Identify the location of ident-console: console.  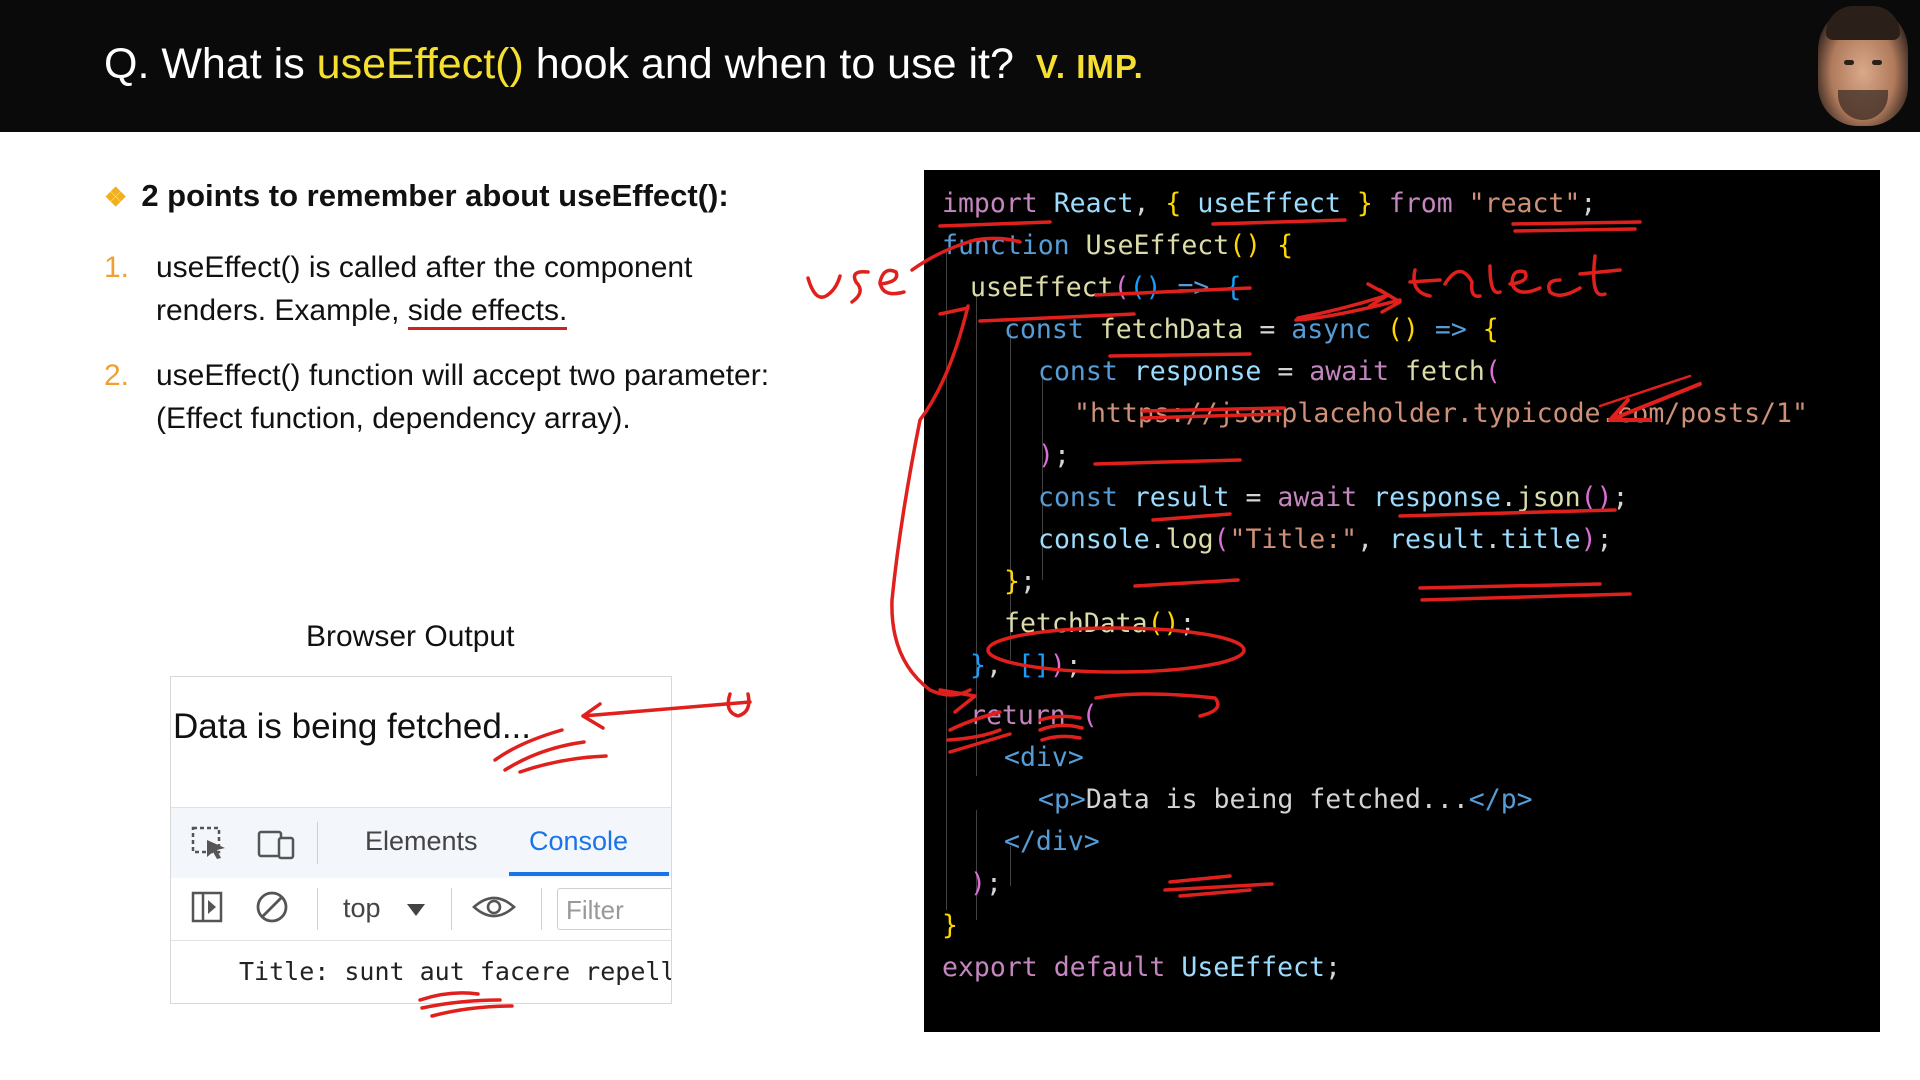
(1094, 539).